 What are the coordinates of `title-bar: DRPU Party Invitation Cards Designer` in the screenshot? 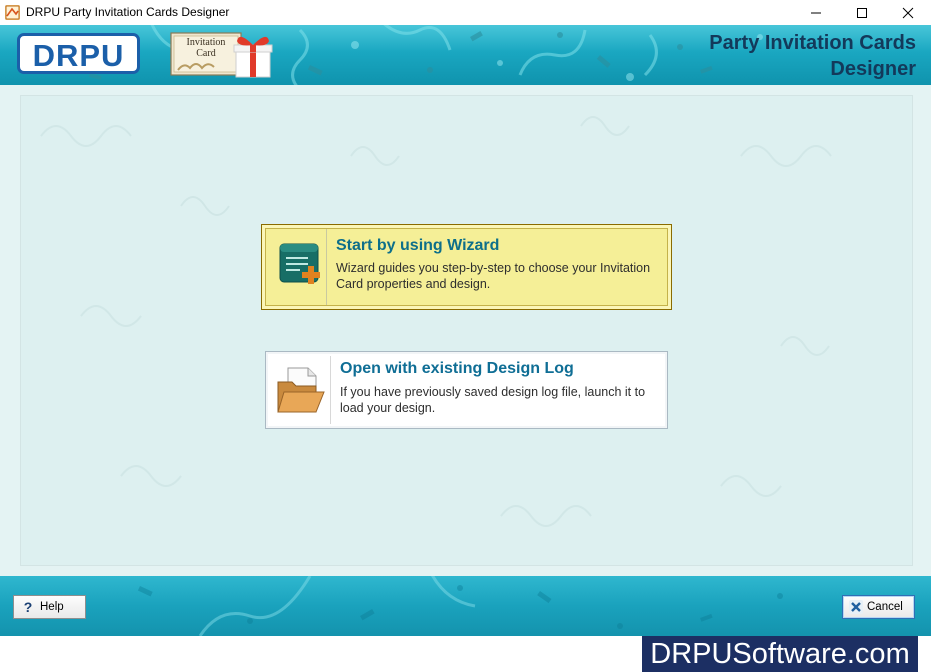 It's located at (465, 13).